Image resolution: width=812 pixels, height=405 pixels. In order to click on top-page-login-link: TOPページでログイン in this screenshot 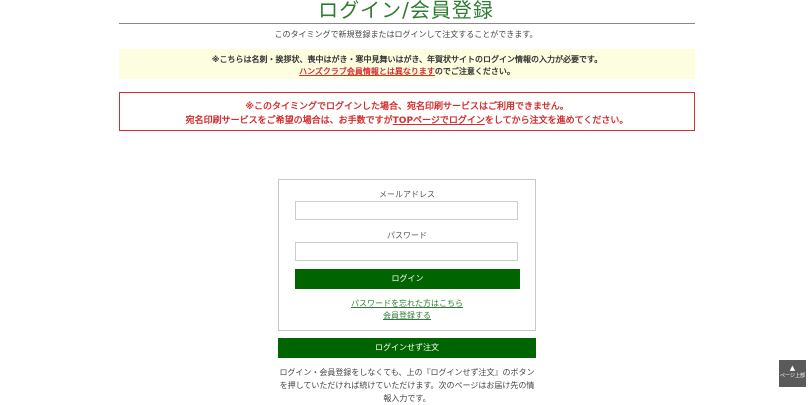, I will do `click(439, 121)`.